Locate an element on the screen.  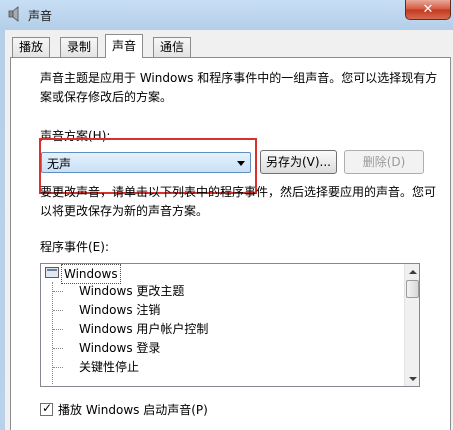
window-title: 声音 is located at coordinates (40, 16).